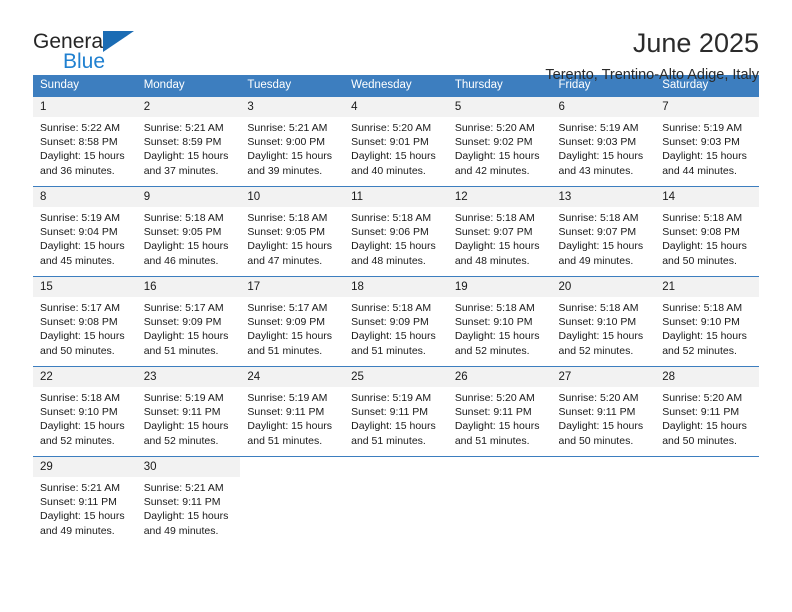 This screenshot has width=792, height=612. Describe the element at coordinates (79, 142) in the screenshot. I see `sunset-text: Sunset: 8:58 PM` at that location.